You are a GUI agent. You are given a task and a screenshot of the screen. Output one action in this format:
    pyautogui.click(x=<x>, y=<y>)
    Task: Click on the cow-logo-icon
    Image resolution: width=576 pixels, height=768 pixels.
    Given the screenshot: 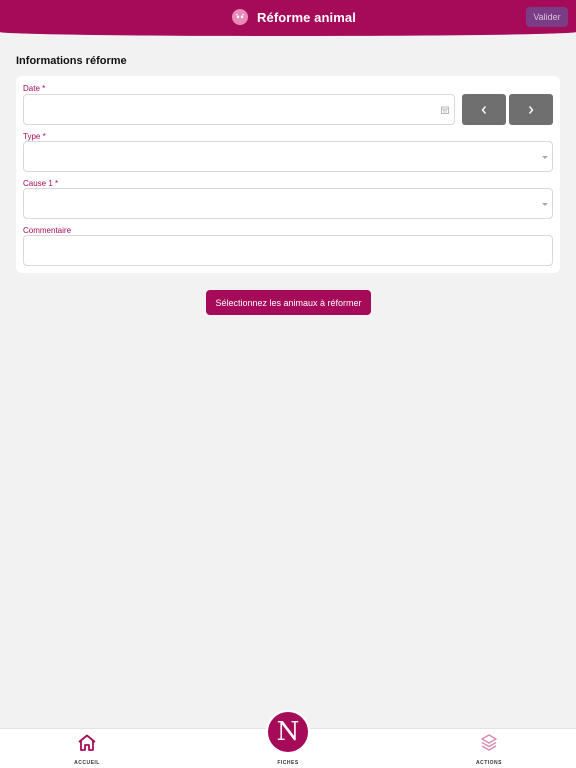 What is the action you would take?
    pyautogui.click(x=240, y=17)
    